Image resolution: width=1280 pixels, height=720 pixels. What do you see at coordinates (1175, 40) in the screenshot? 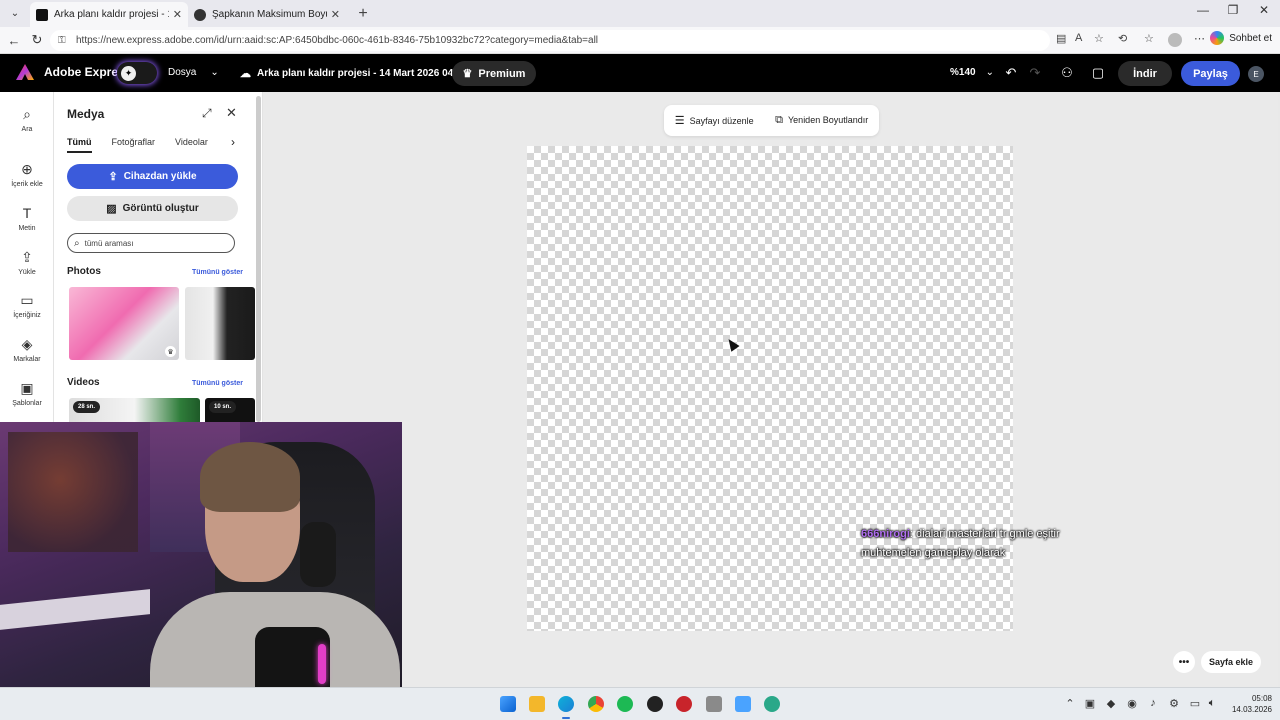
I see `profile-avatar` at bounding box center [1175, 40].